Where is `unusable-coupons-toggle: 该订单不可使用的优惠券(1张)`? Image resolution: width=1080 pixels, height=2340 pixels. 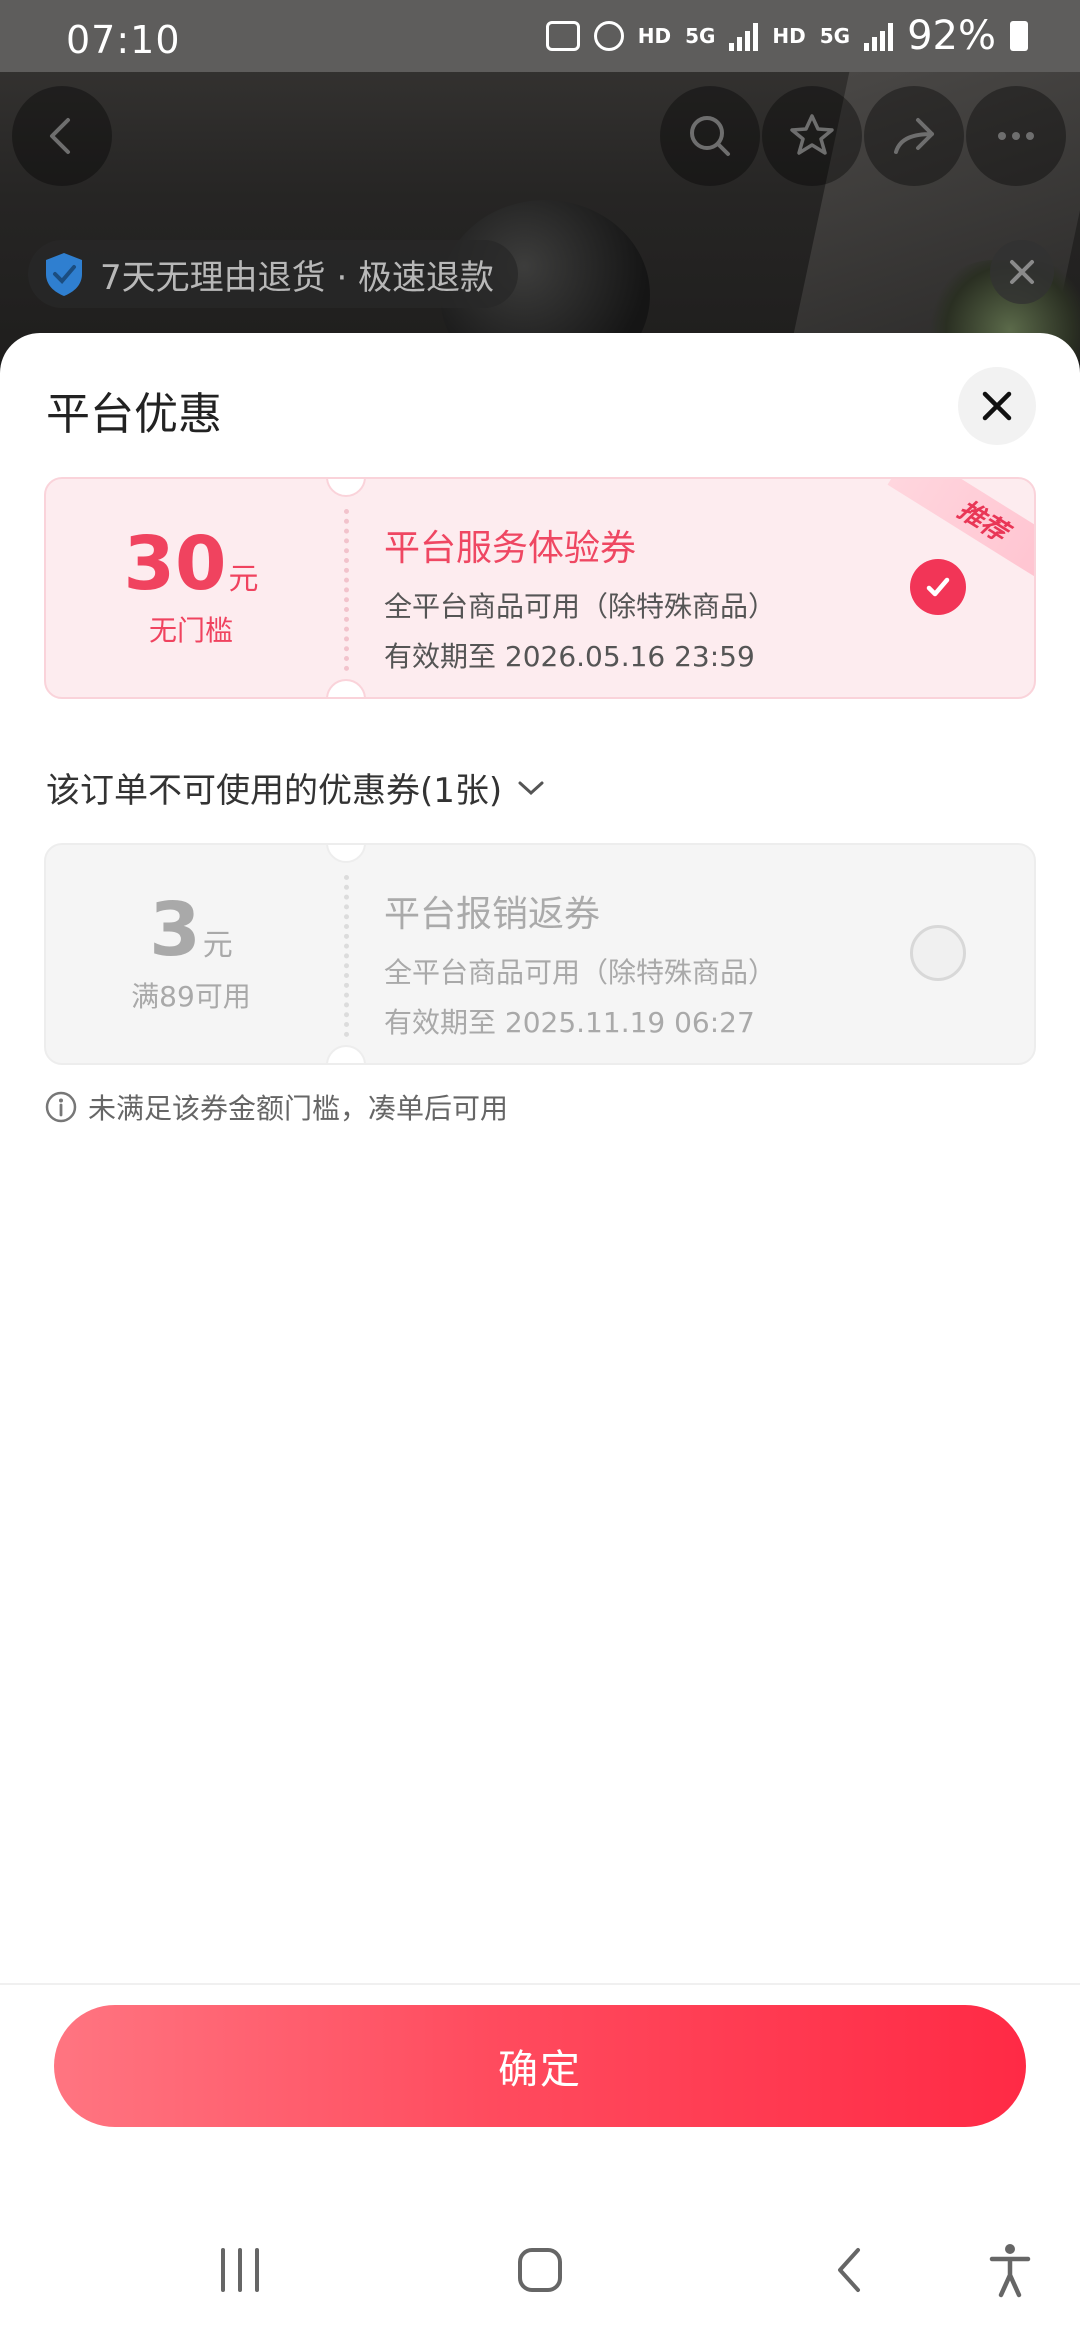 unusable-coupons-toggle: 该订单不可使用的优惠券(1张) is located at coordinates (296, 787).